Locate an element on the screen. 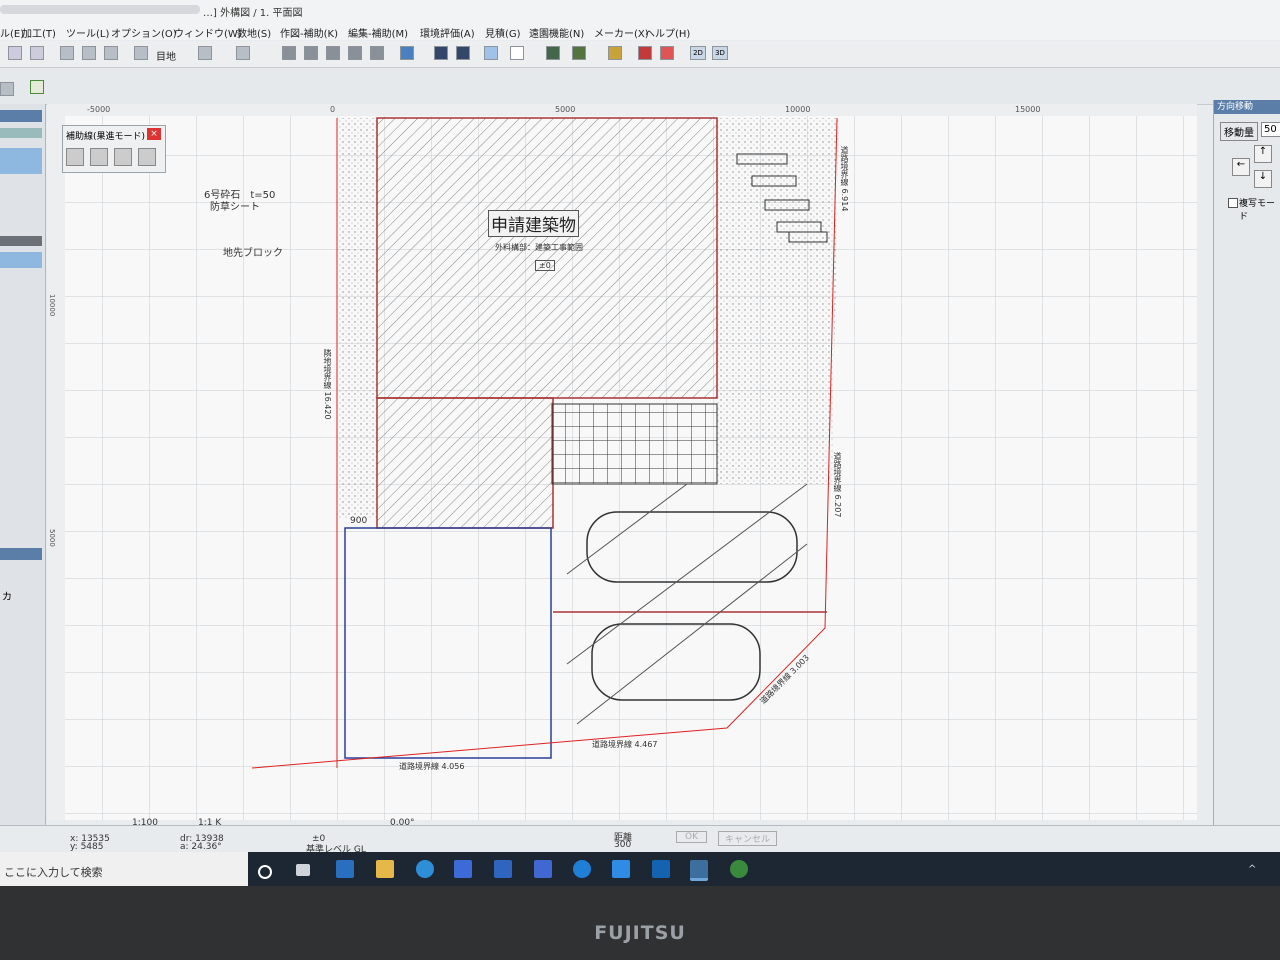 Image resolution: width=1280 pixels, height=960 pixels. pointer-icon is located at coordinates (37, 87).